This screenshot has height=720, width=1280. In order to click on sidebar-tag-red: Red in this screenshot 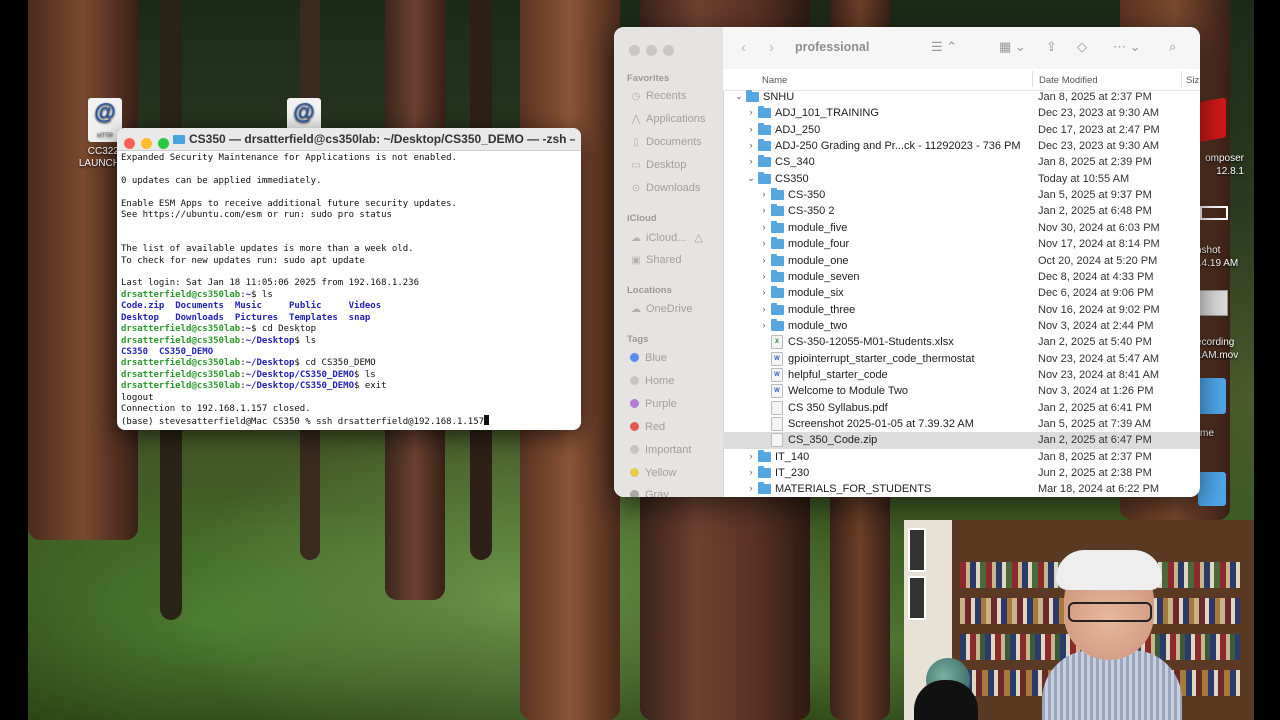, I will do `click(647, 427)`.